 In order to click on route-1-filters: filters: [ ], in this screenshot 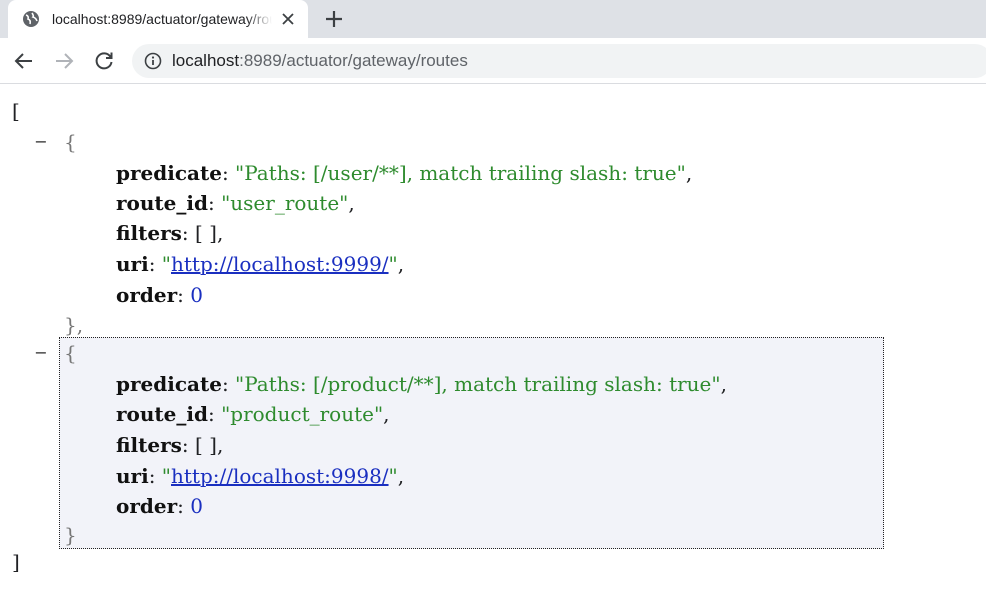, I will do `click(170, 233)`.